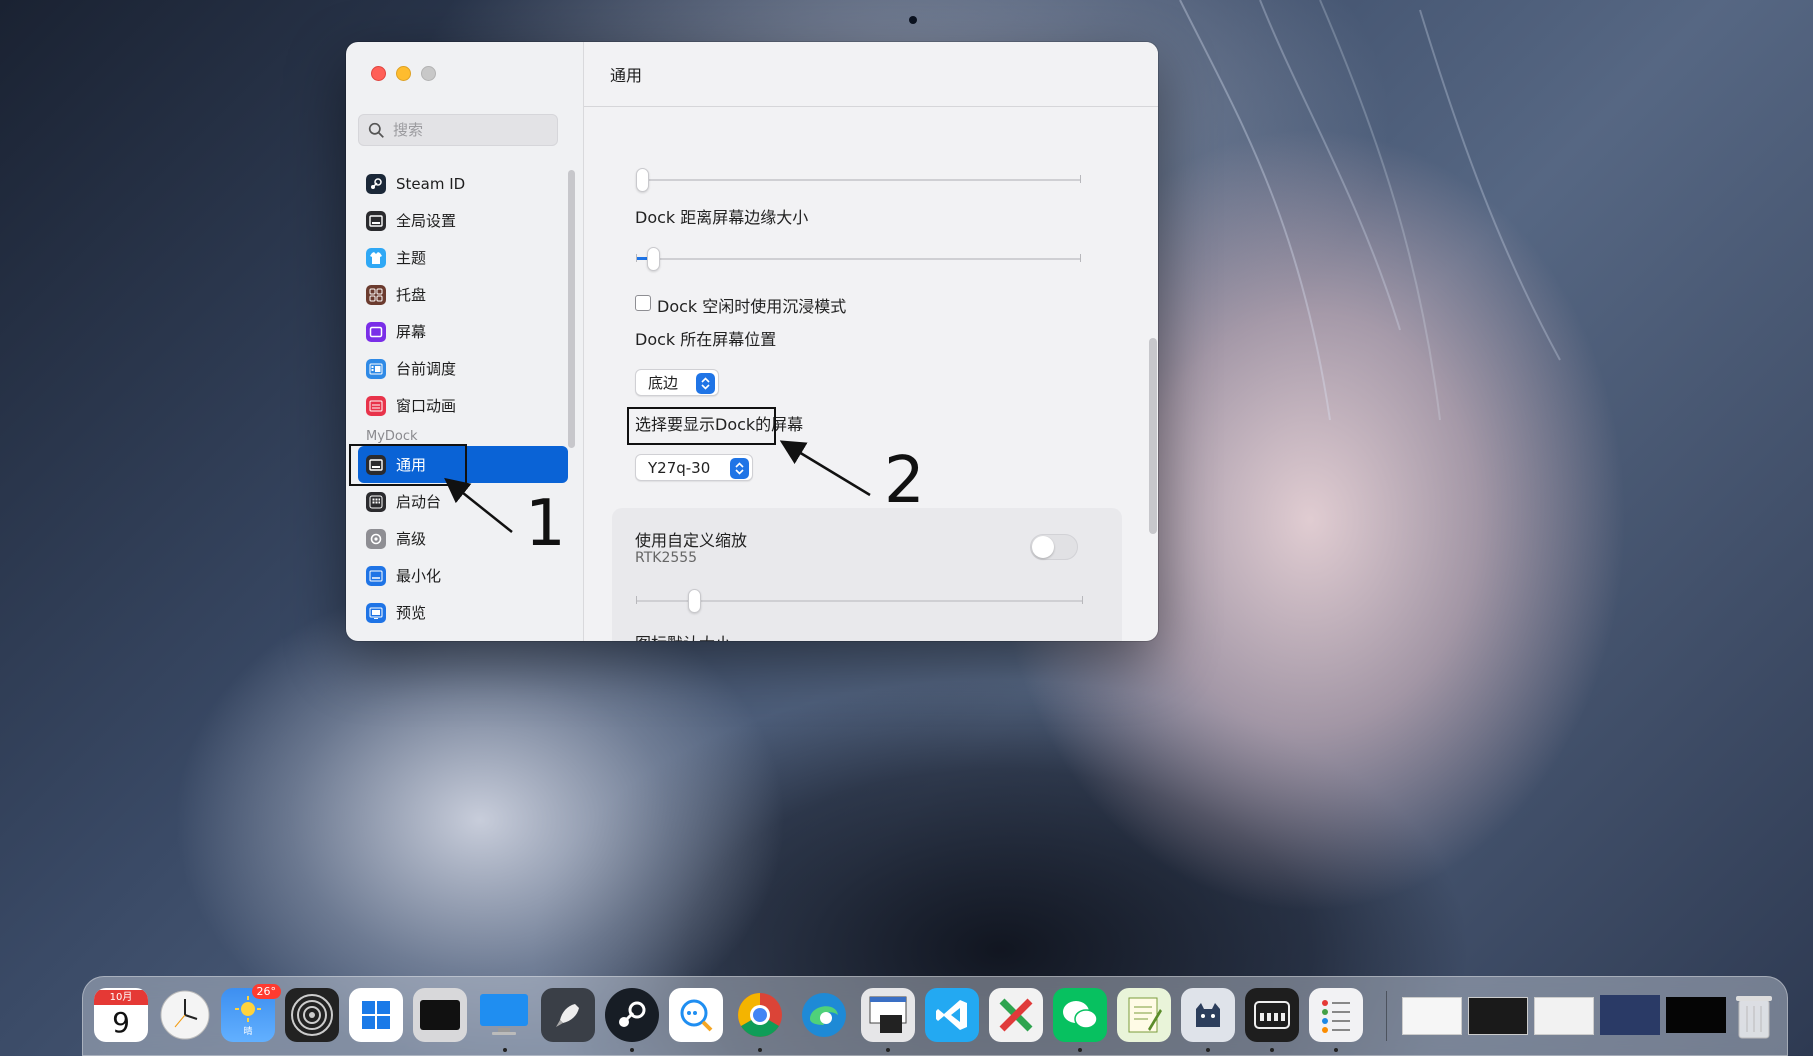  Describe the element at coordinates (440, 1015) in the screenshot. I see `terminal-icon` at that location.